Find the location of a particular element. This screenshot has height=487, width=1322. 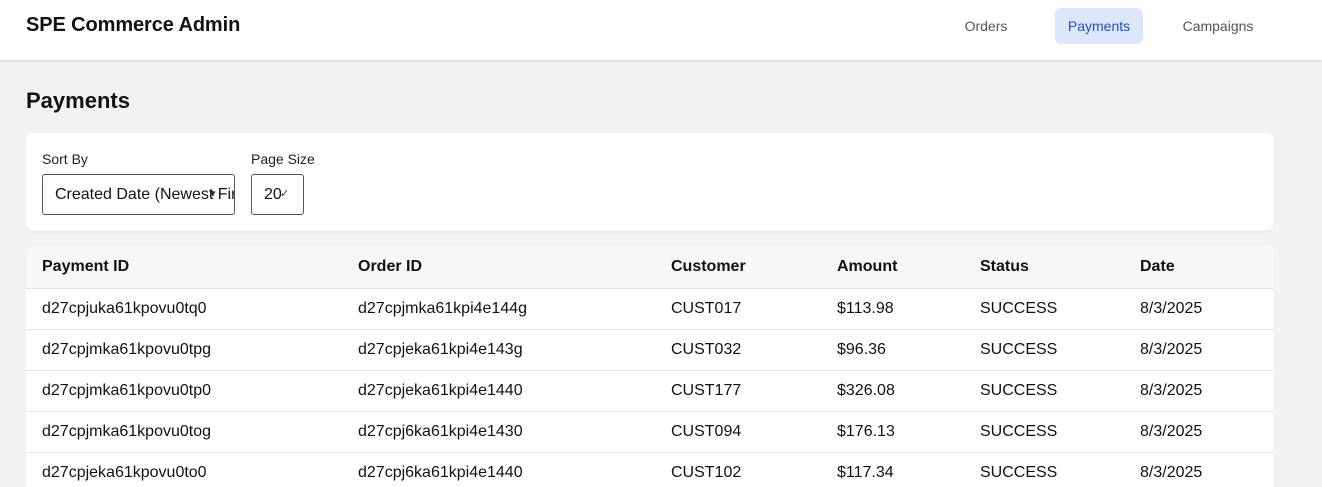

payment-id-cell: d27cpjuka61kpovu0tq0 is located at coordinates (184, 309).